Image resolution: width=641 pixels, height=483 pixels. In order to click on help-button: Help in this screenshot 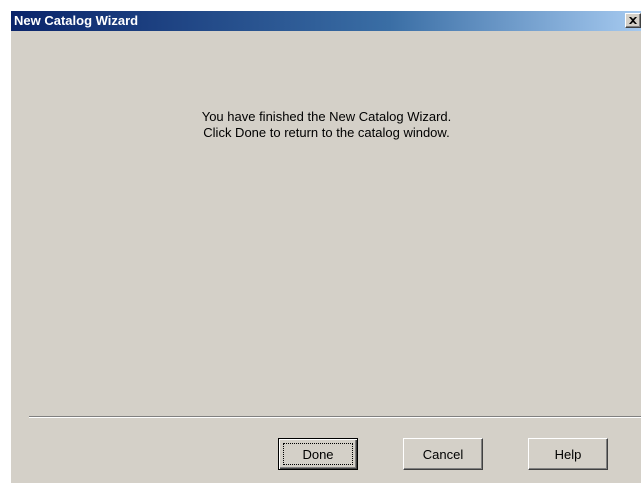, I will do `click(568, 454)`.